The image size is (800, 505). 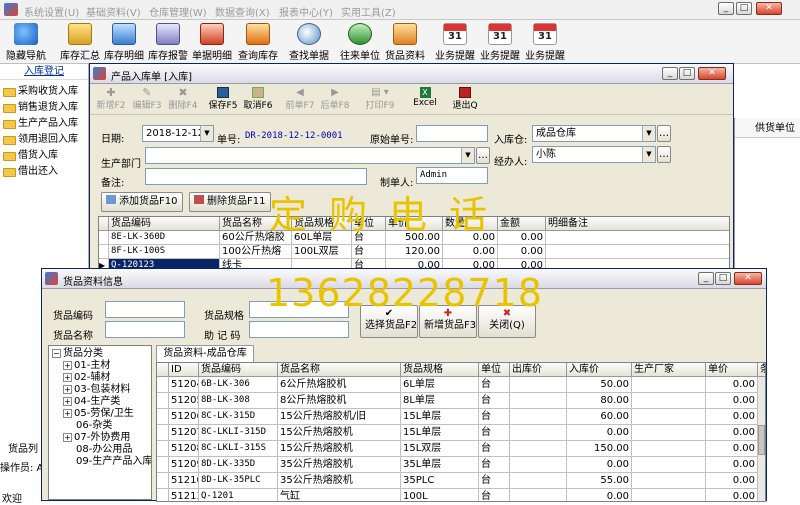 I want to click on col-out-price: 出库价, so click(x=538, y=370).